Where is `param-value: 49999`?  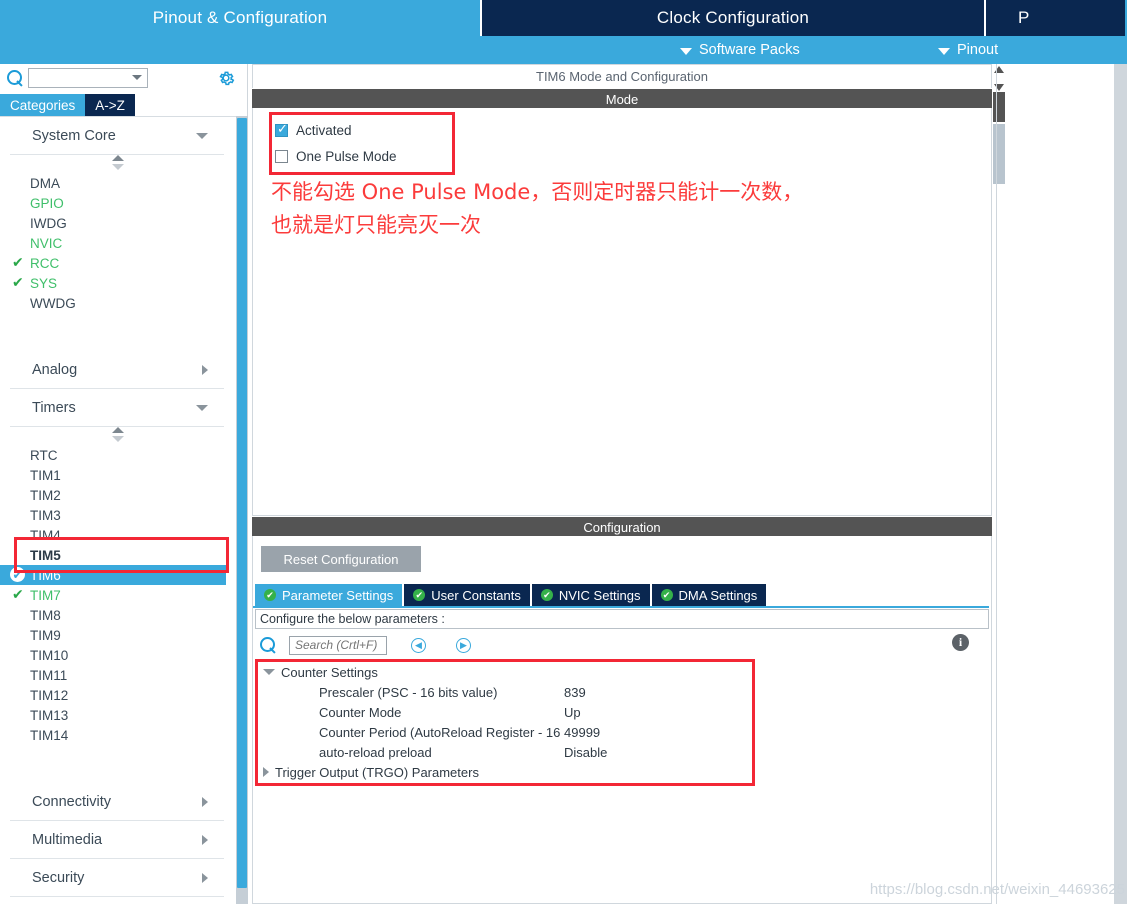
param-value: 49999 is located at coordinates (582, 732).